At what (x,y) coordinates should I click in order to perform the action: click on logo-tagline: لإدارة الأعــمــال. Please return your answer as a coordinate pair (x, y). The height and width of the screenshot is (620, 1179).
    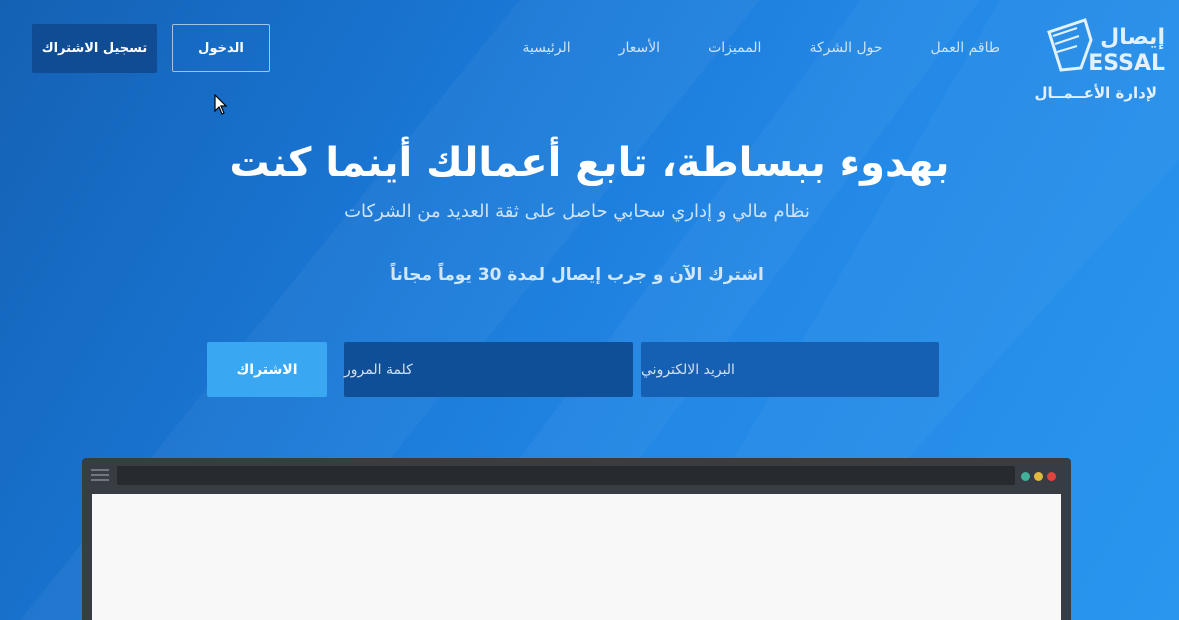
    Looking at the image, I should click on (1096, 93).